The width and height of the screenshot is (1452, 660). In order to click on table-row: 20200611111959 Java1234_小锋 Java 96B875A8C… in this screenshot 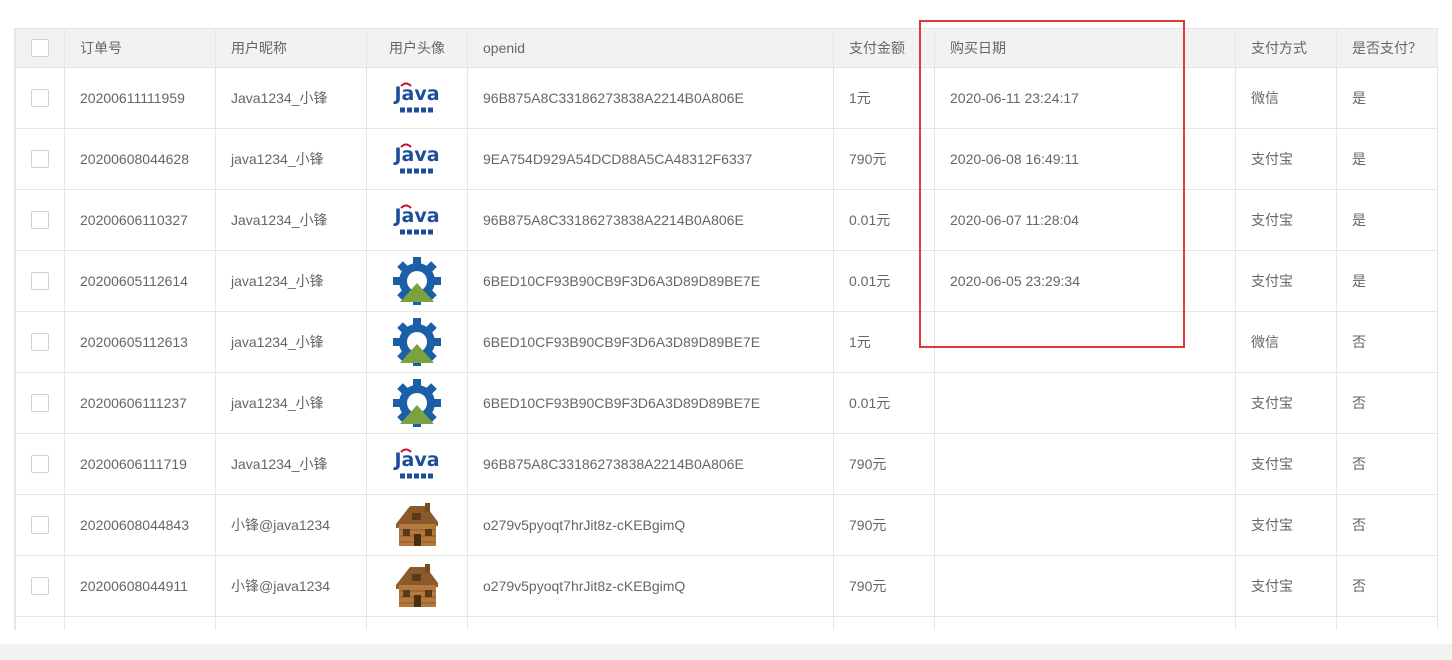, I will do `click(726, 98)`.